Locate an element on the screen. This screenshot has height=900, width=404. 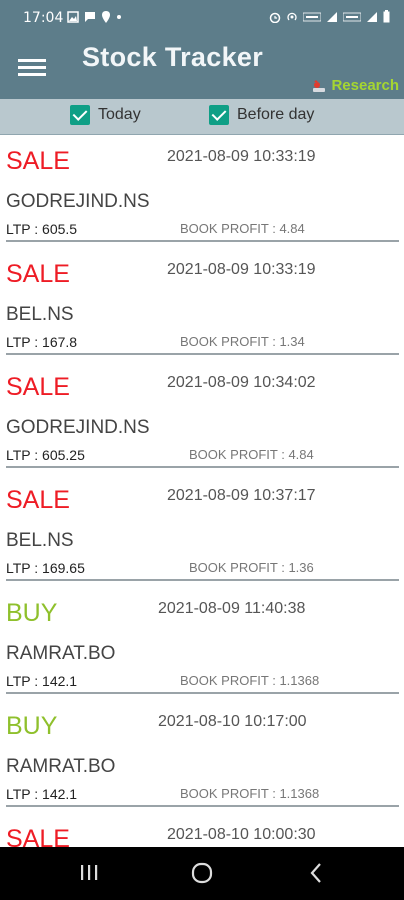
message-icon is located at coordinates (90, 17).